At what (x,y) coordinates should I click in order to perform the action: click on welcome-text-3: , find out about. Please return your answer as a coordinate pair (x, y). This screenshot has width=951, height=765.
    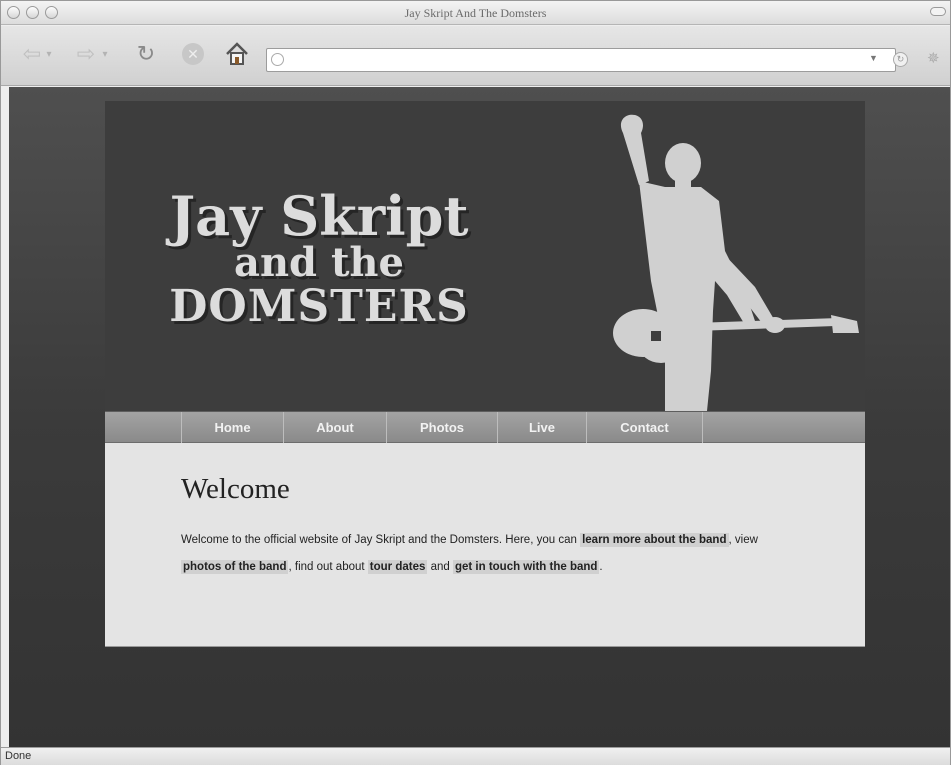
    Looking at the image, I should click on (328, 567).